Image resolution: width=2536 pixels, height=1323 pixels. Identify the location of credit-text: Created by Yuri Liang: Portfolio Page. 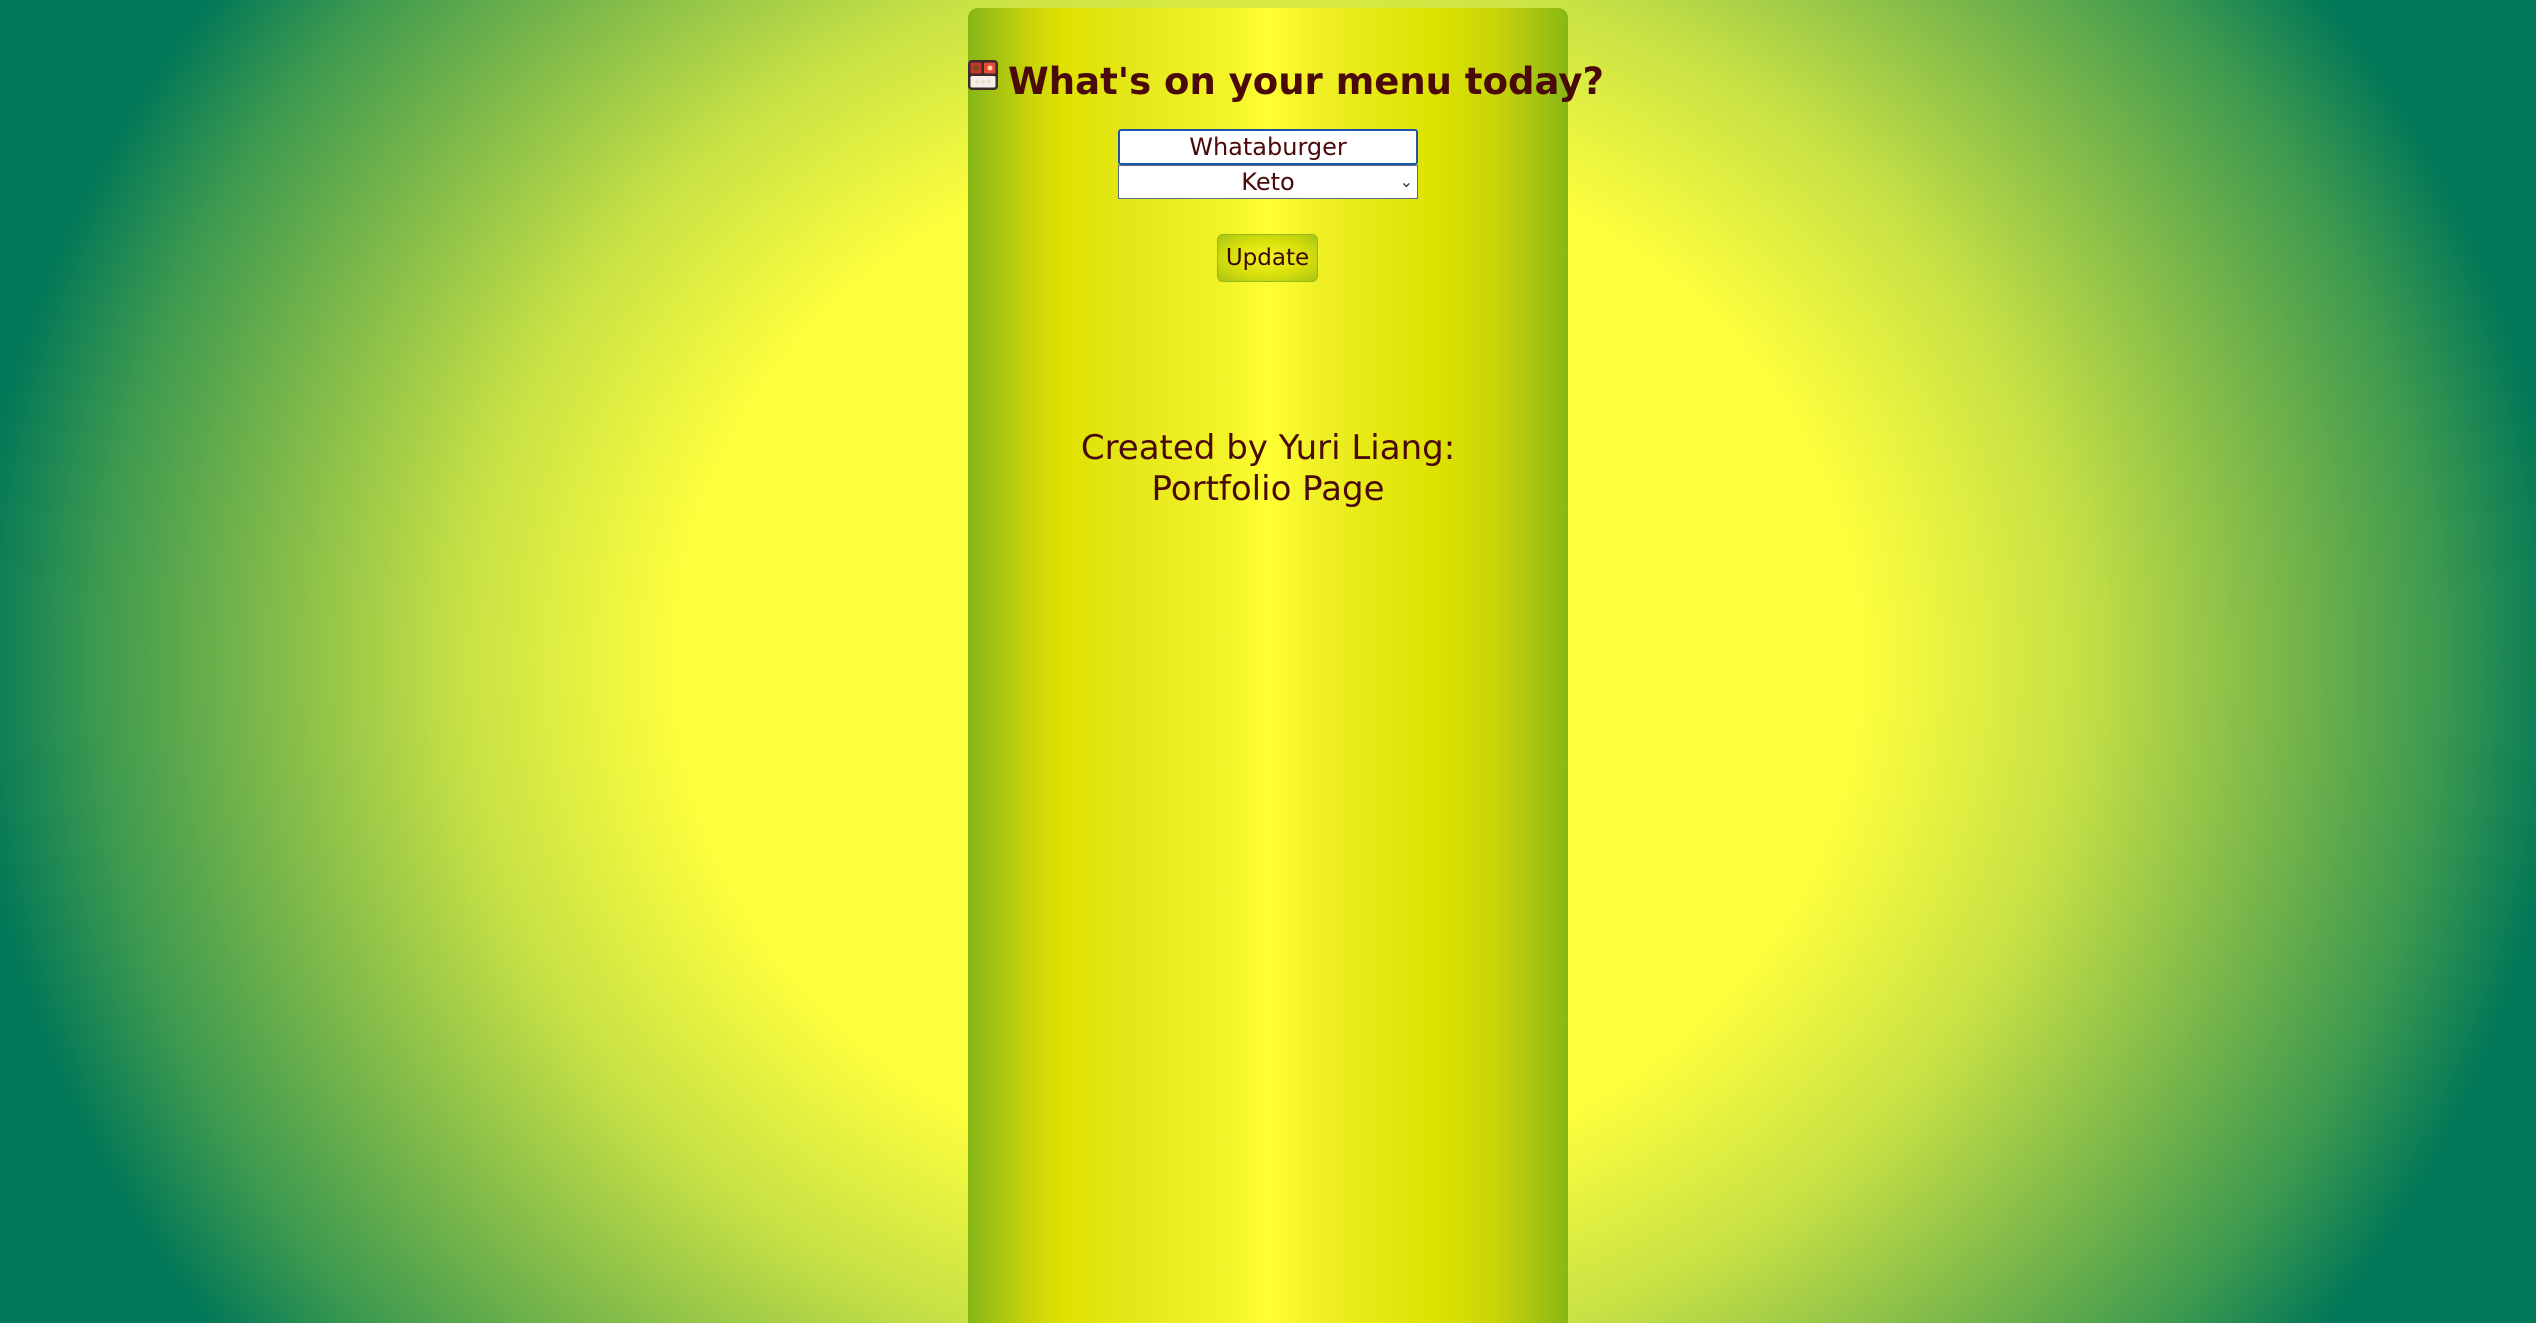
(1268, 469).